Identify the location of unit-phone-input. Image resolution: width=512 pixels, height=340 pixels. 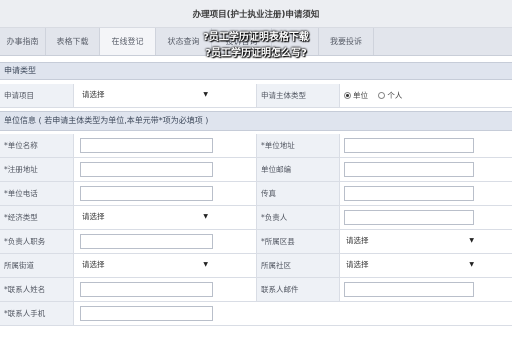
(146, 193).